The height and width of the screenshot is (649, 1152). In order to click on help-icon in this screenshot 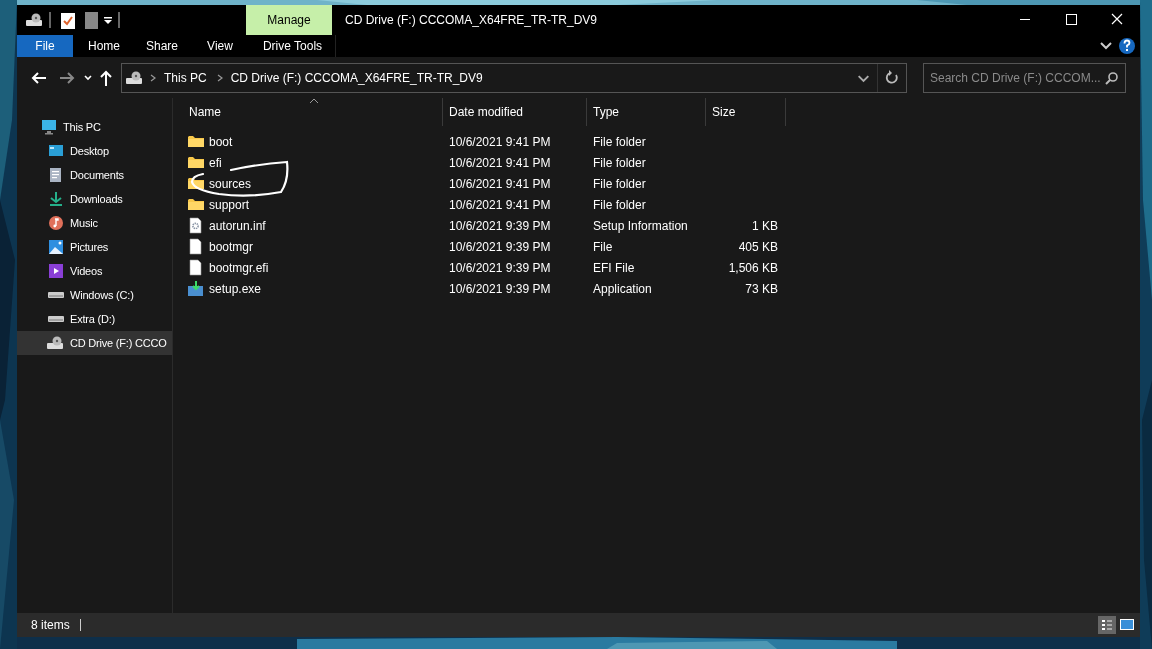, I will do `click(1127, 46)`.